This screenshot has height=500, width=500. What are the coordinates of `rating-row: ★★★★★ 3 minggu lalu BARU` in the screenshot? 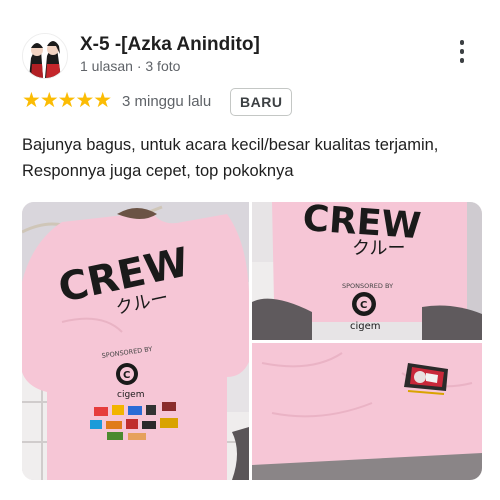 It's located at (252, 102).